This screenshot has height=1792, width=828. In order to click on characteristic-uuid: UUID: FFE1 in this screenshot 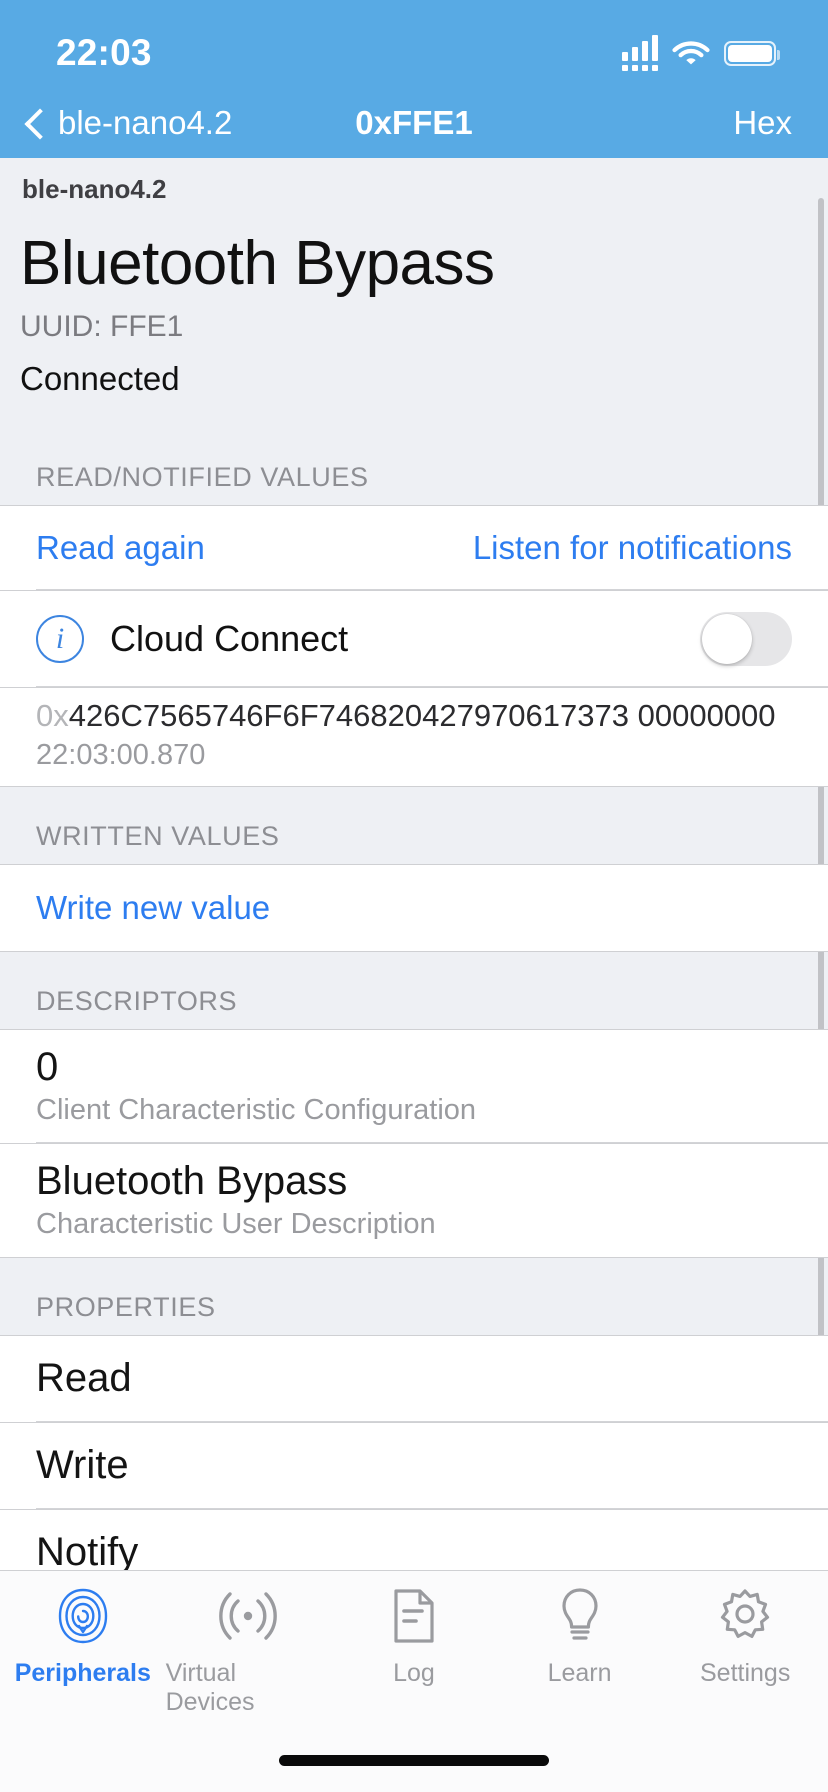, I will do `click(102, 327)`.